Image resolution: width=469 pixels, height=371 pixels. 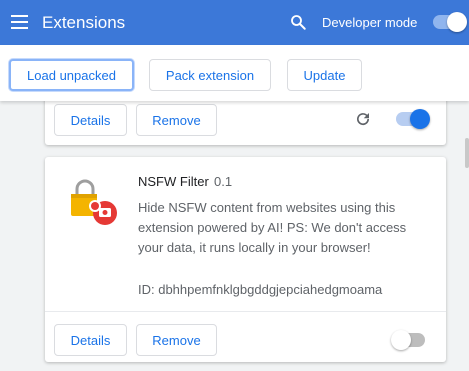 I want to click on search-icon, so click(x=298, y=22).